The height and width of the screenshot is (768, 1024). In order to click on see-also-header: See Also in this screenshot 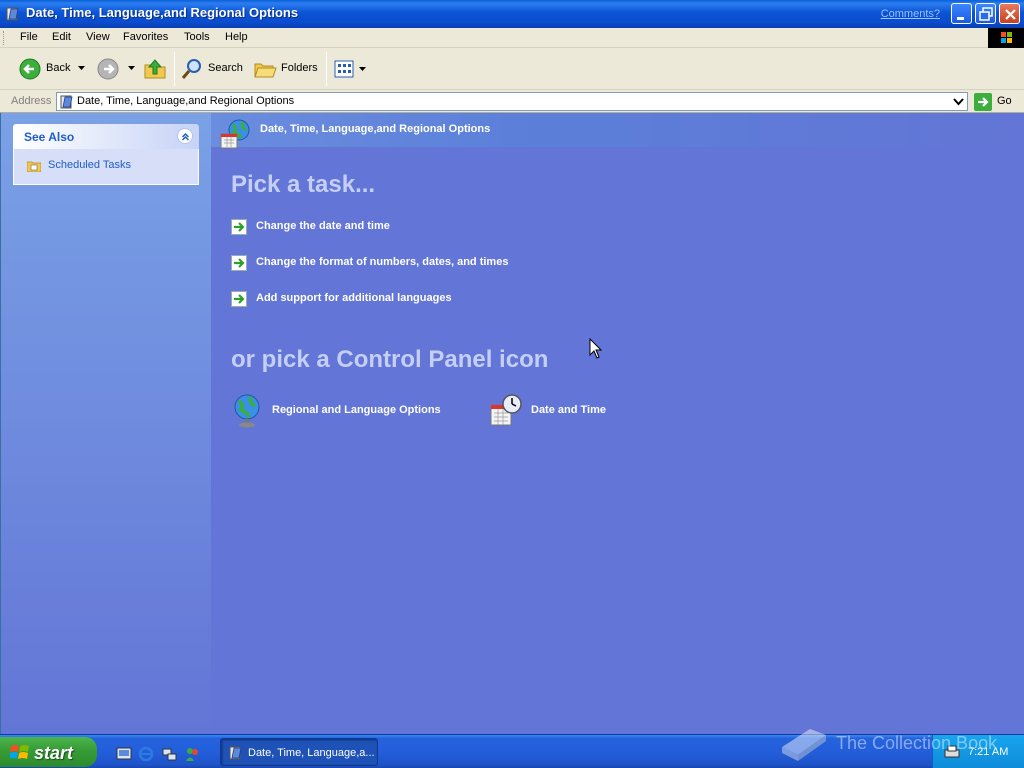, I will do `click(106, 136)`.